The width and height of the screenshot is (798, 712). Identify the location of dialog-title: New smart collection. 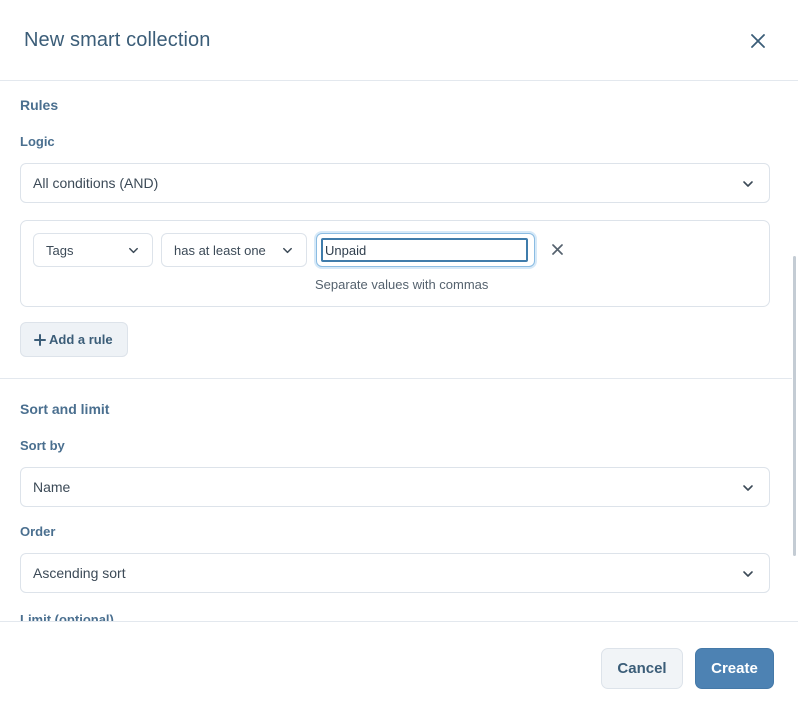
(117, 40).